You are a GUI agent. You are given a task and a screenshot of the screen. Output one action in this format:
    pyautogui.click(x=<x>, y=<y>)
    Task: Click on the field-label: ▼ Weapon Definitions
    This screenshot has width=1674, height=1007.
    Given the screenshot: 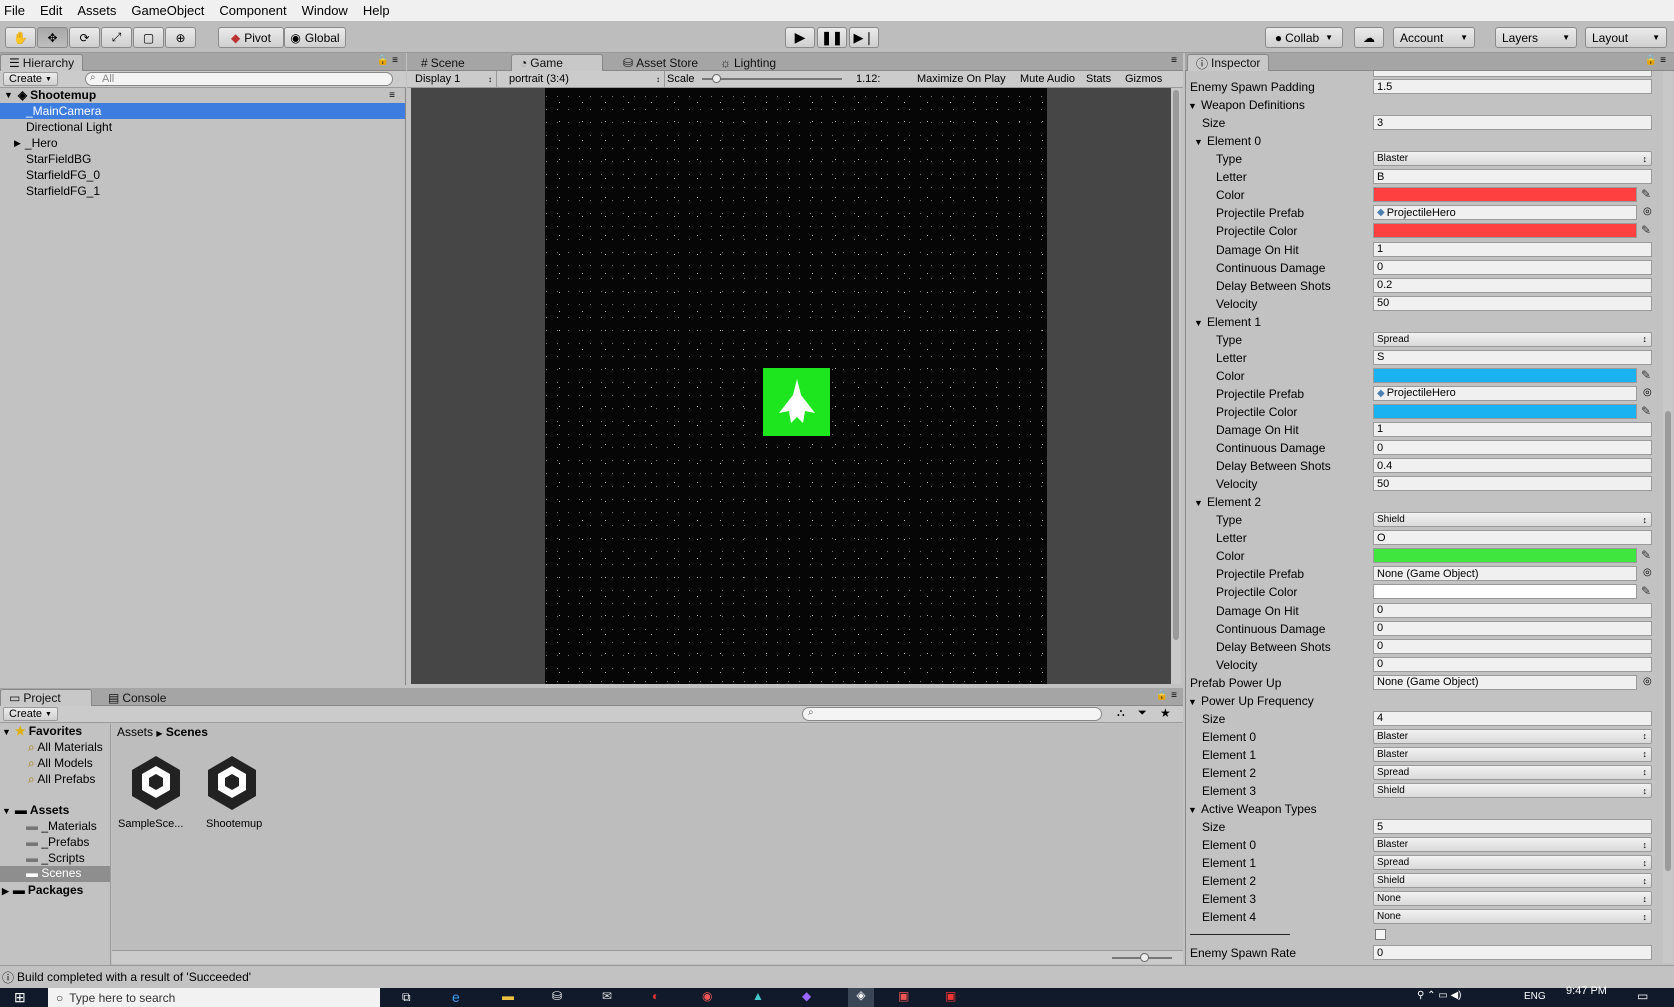 What is the action you would take?
    pyautogui.click(x=1246, y=105)
    